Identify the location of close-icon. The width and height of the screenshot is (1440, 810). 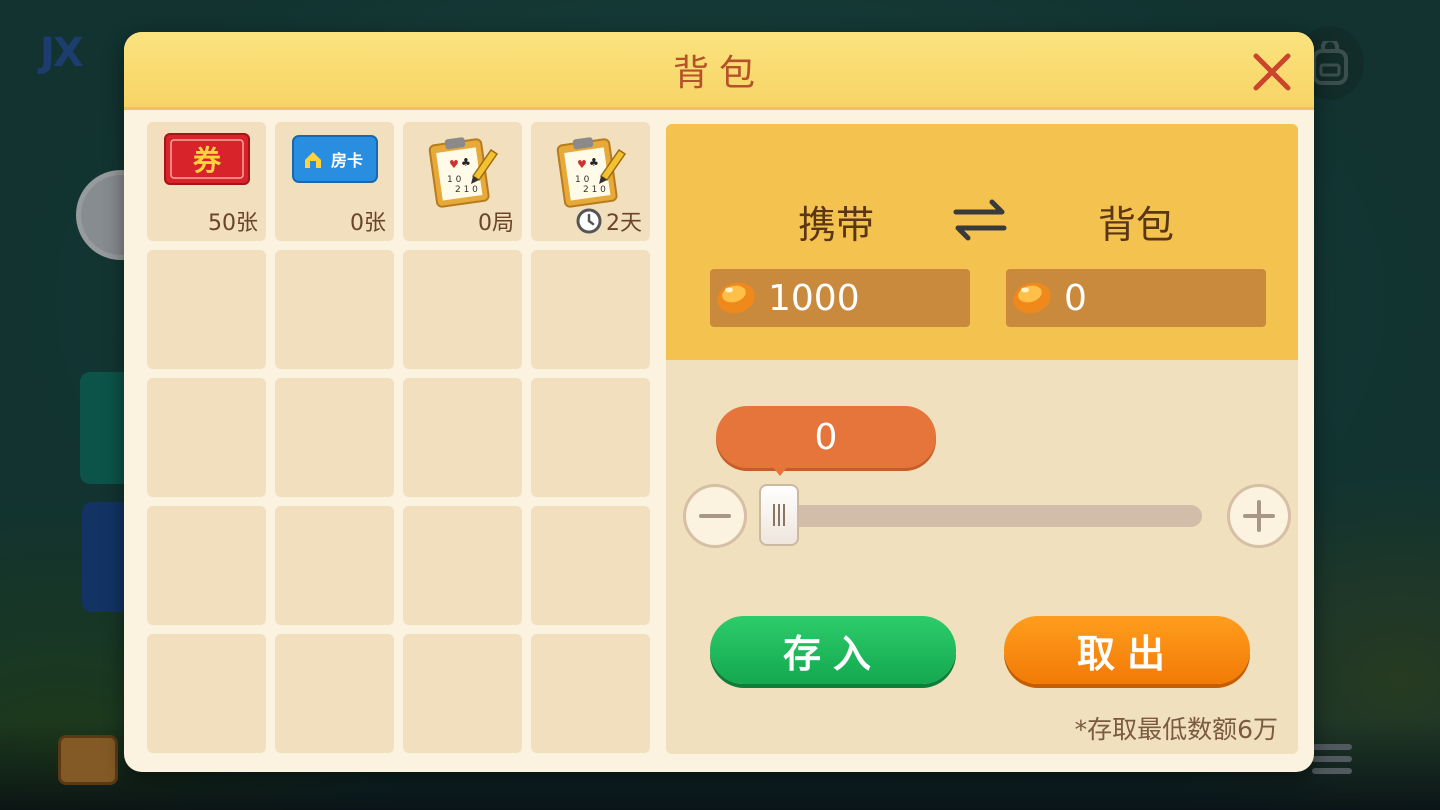
(1272, 72).